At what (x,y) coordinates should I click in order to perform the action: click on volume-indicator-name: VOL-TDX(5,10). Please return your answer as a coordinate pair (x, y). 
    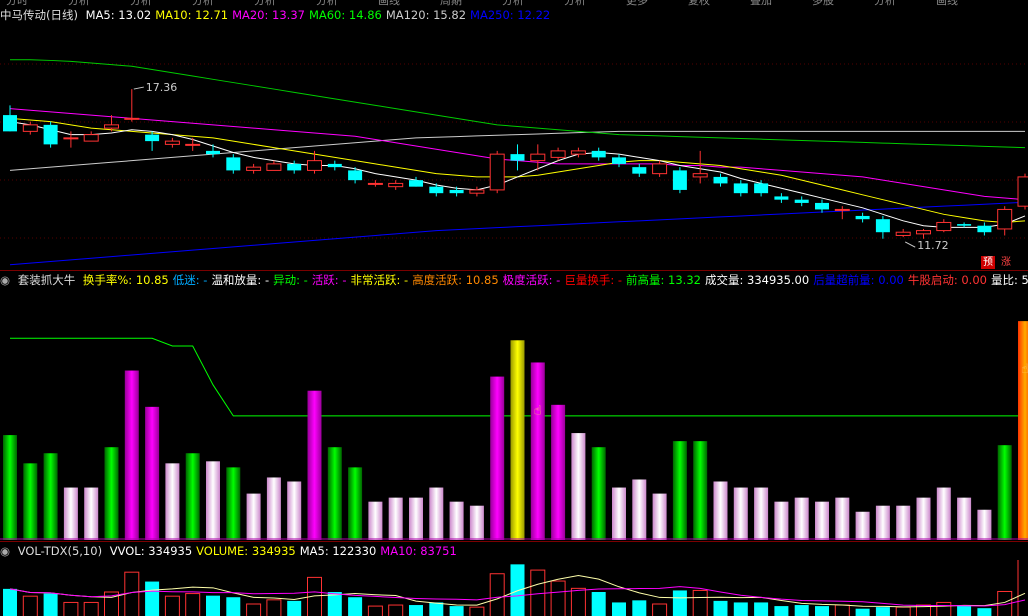
    Looking at the image, I should click on (60, 551).